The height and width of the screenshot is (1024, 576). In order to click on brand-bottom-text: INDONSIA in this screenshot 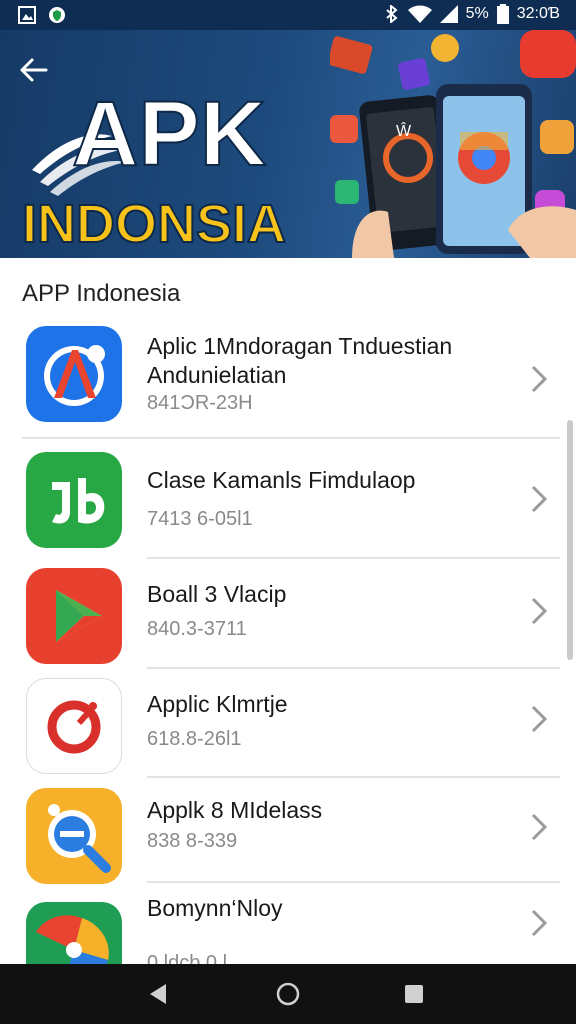, I will do `click(154, 224)`.